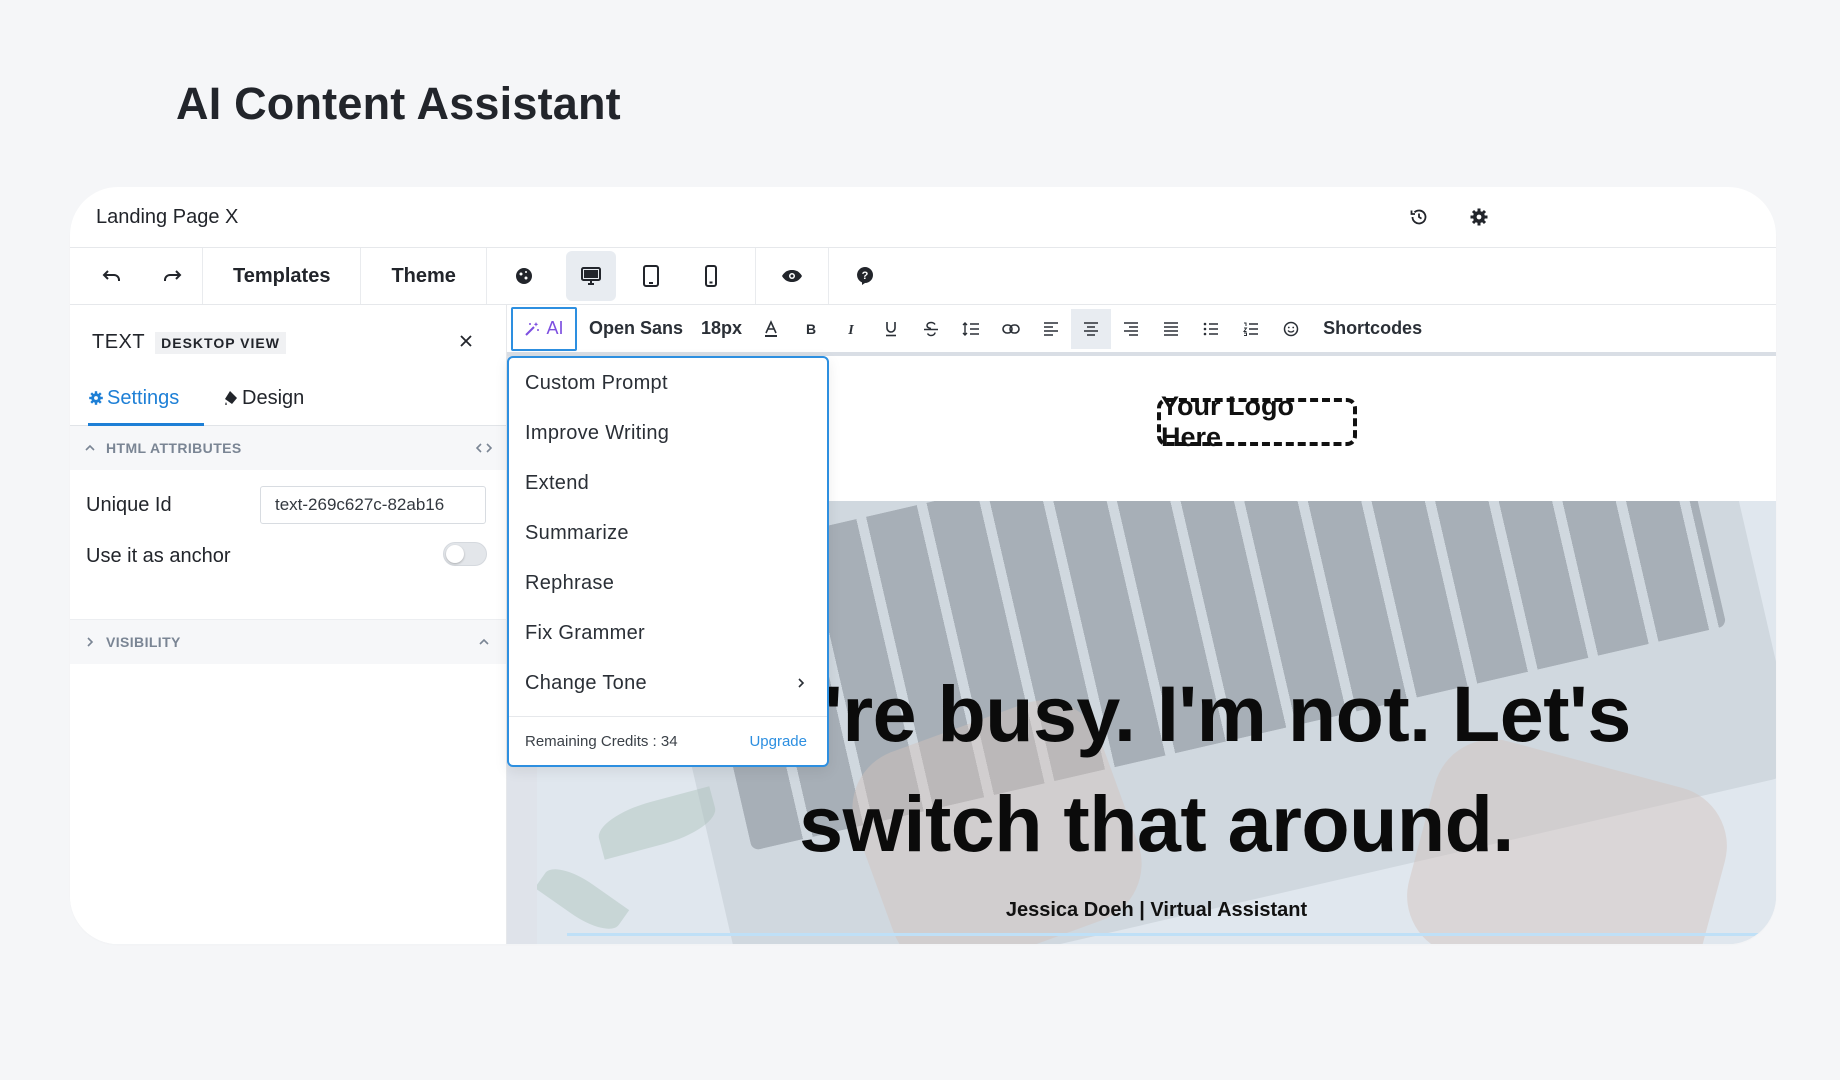  I want to click on close-icon, so click(466, 341).